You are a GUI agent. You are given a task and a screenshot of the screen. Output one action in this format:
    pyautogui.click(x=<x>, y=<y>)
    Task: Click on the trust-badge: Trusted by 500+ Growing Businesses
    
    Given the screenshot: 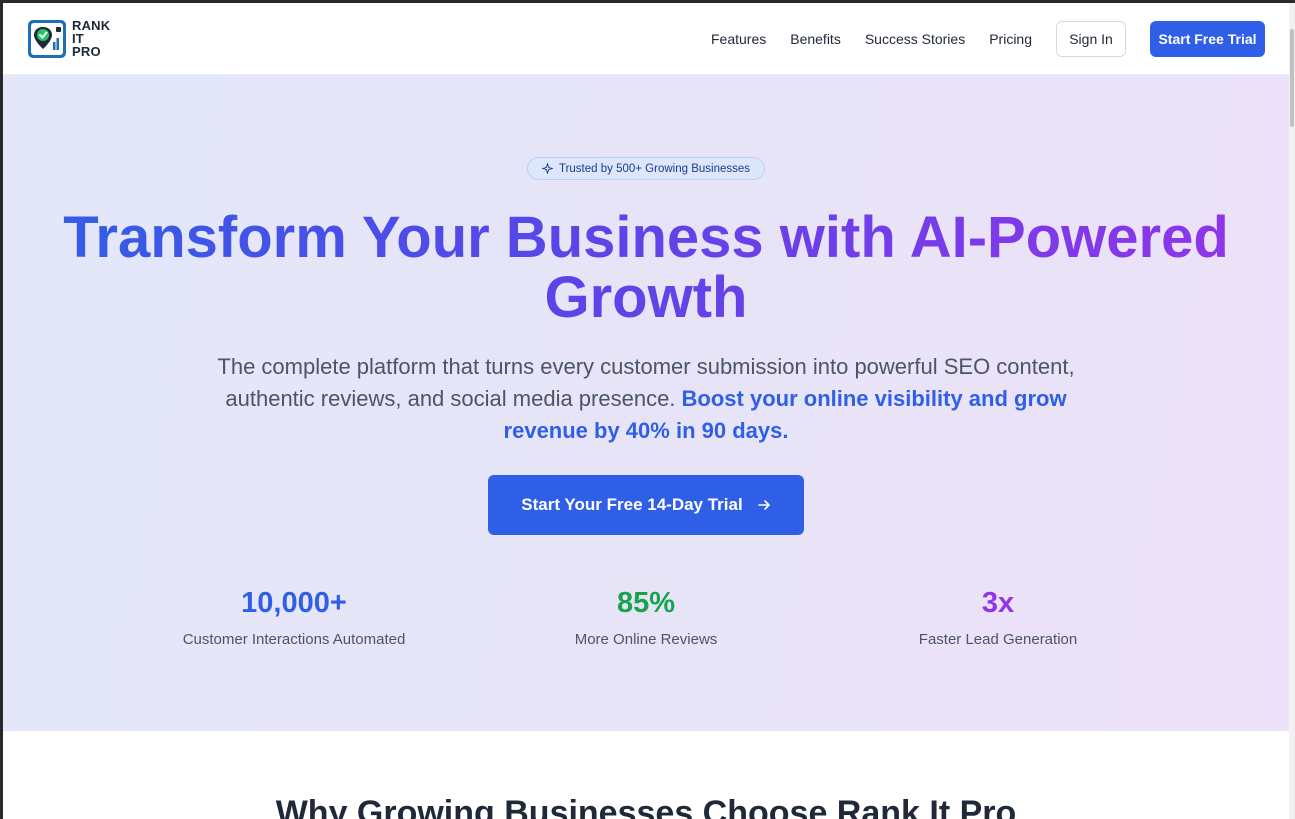 What is the action you would take?
    pyautogui.click(x=646, y=168)
    